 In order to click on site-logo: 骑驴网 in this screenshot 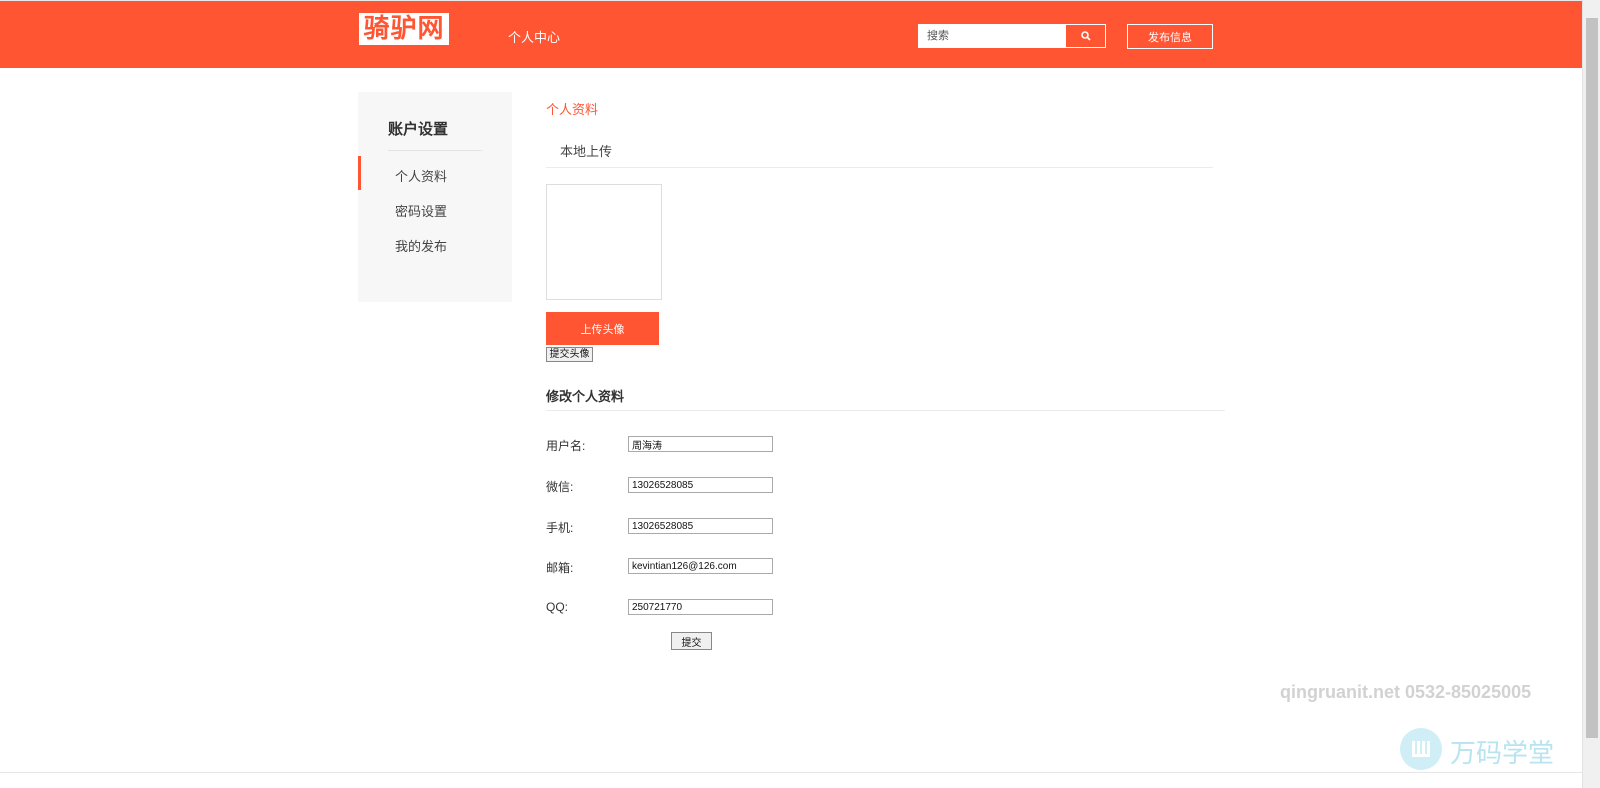, I will do `click(404, 29)`.